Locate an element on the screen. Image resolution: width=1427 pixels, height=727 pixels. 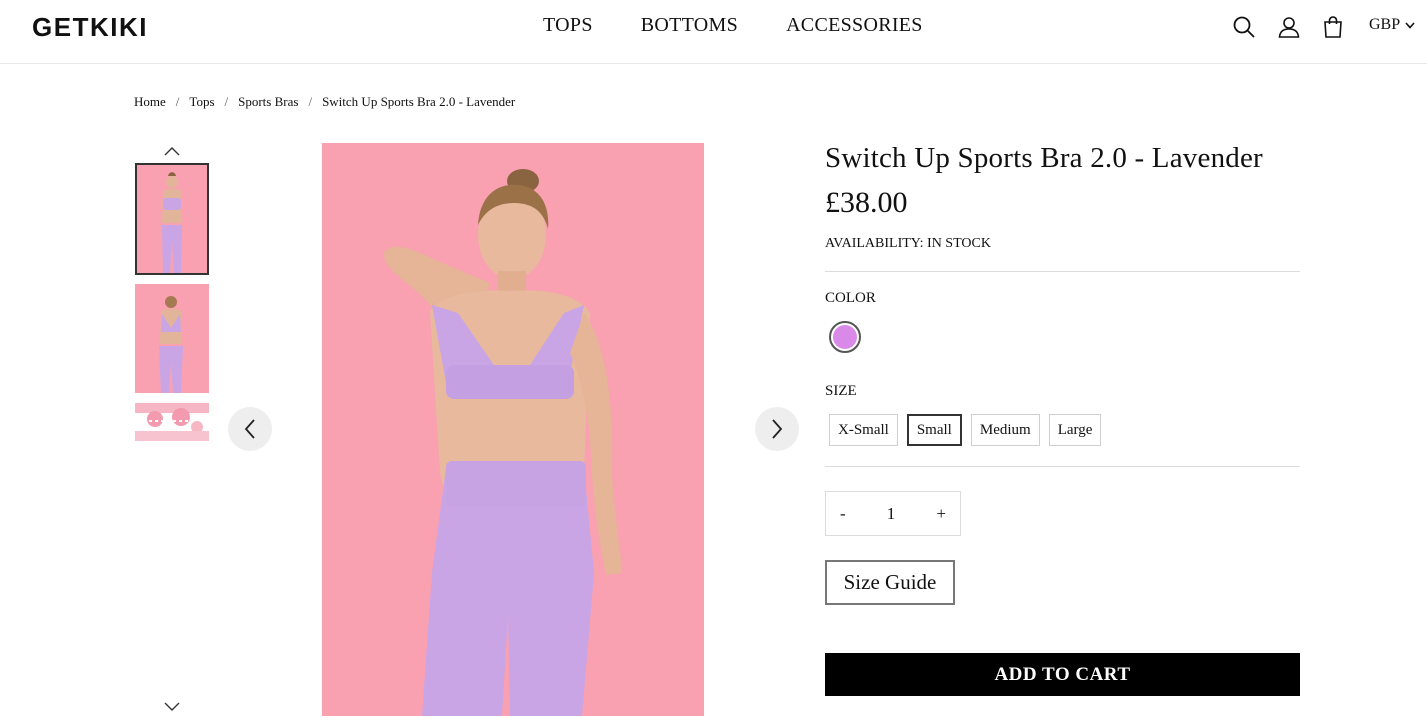
chevron-left-icon is located at coordinates (249, 429).